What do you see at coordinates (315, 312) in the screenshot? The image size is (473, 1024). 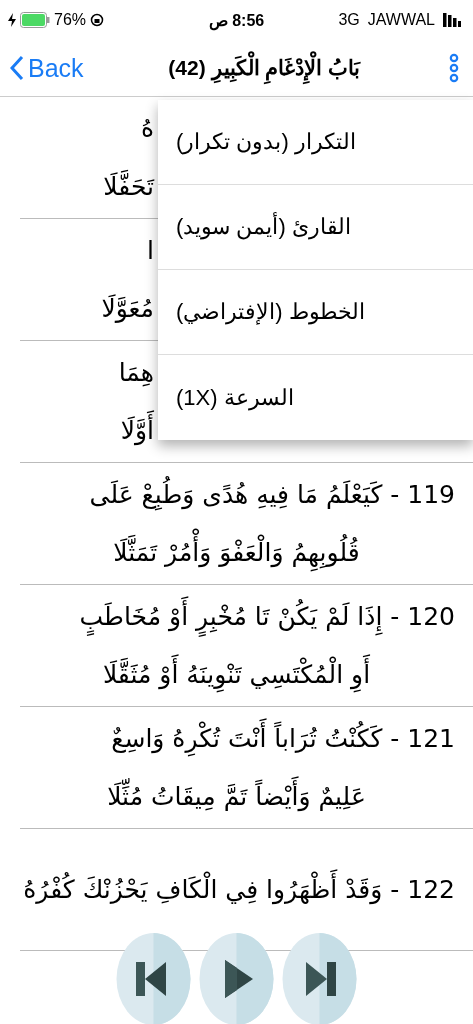 I see `menu-item: الخطوط (الإفتراضي)` at bounding box center [315, 312].